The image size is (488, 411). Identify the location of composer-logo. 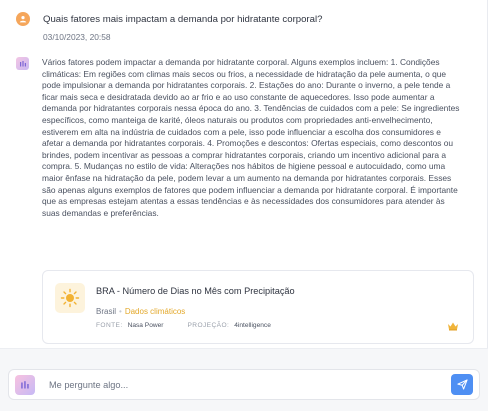
(25, 385).